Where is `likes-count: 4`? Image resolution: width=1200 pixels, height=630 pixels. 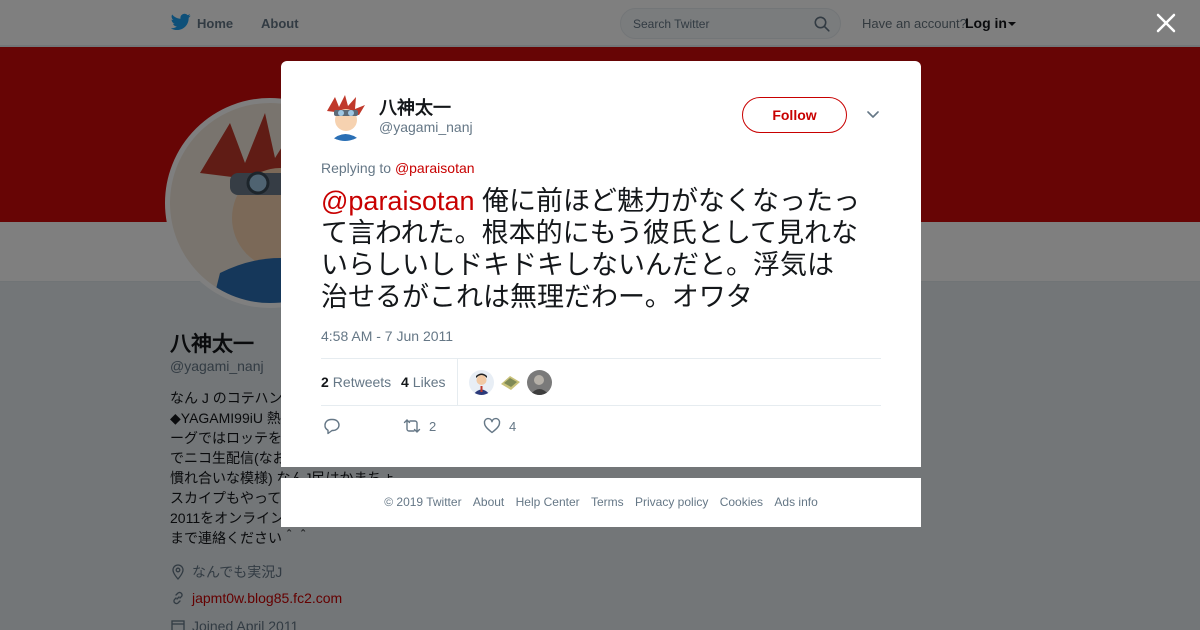 likes-count: 4 is located at coordinates (405, 382).